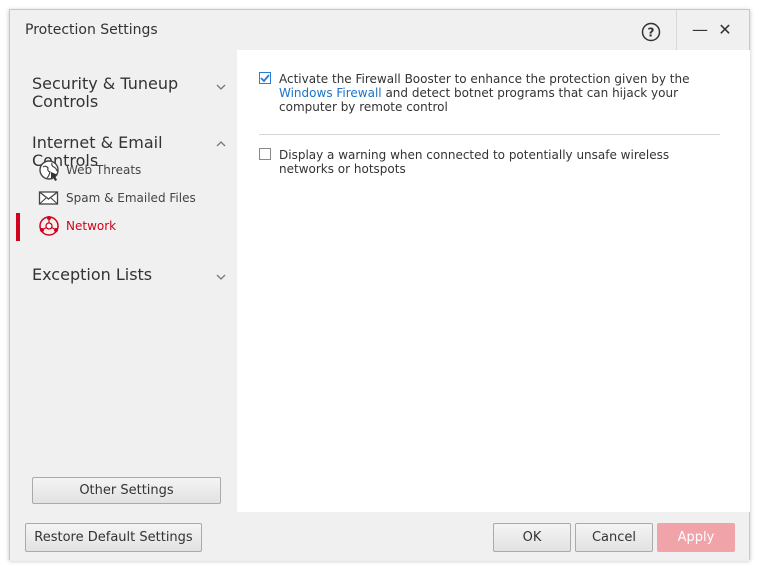  I want to click on globe-icon, so click(49, 170).